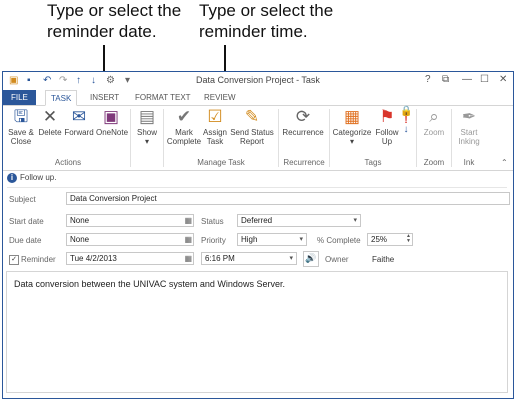  Describe the element at coordinates (304, 162) in the screenshot. I see `group-label-recurrence: Recurrence` at that location.